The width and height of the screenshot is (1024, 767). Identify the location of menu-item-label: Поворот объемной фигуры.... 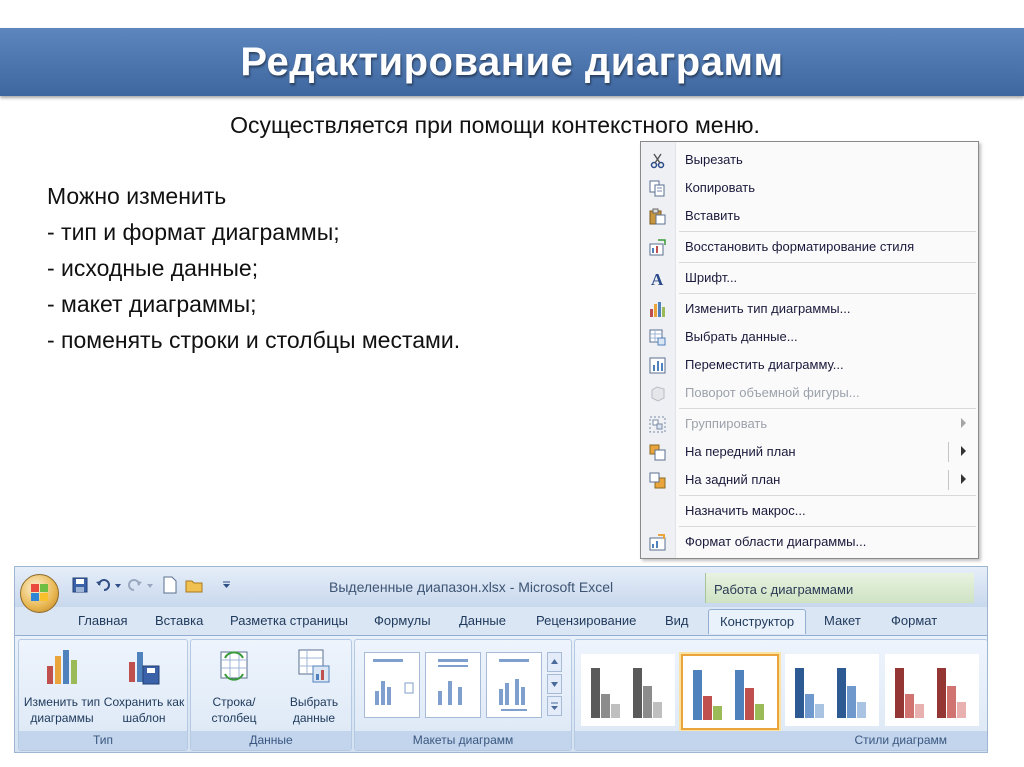
(772, 392).